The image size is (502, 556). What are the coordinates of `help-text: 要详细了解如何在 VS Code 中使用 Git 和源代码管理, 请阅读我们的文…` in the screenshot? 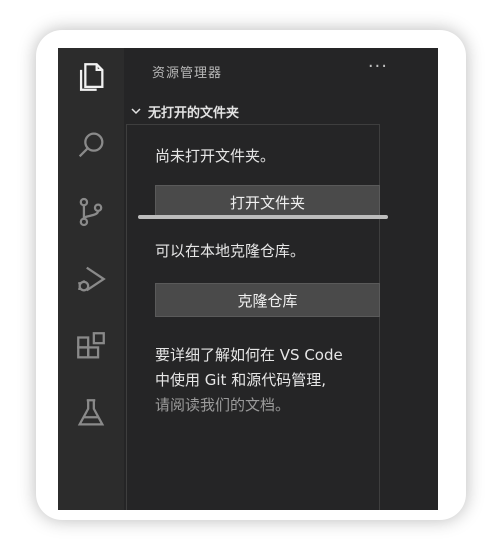 It's located at (271, 380).